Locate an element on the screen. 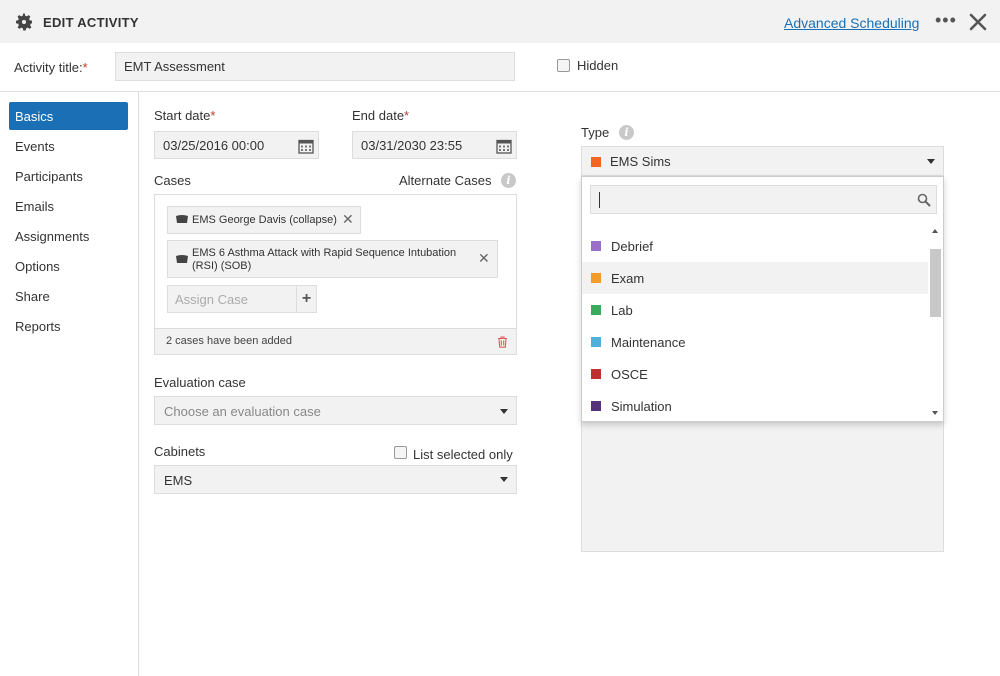  start-date-value: 03/25/2016 00:00 is located at coordinates (214, 145).